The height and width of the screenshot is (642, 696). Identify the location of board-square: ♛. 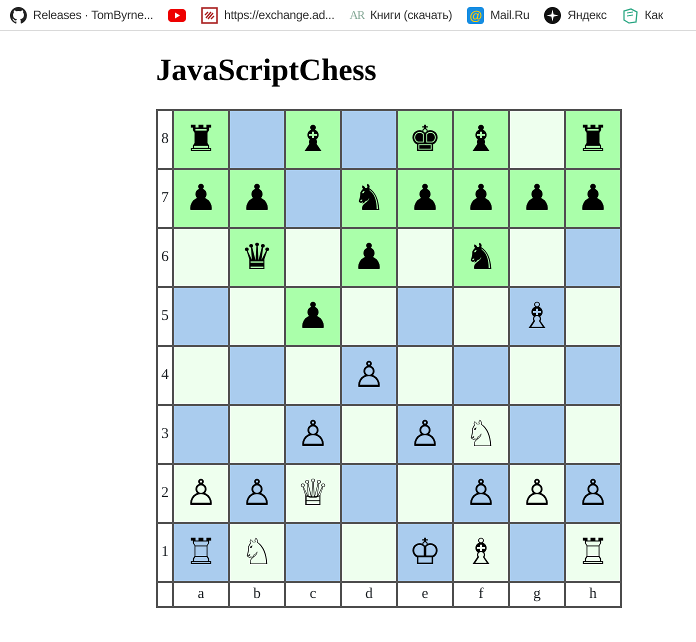
(257, 258).